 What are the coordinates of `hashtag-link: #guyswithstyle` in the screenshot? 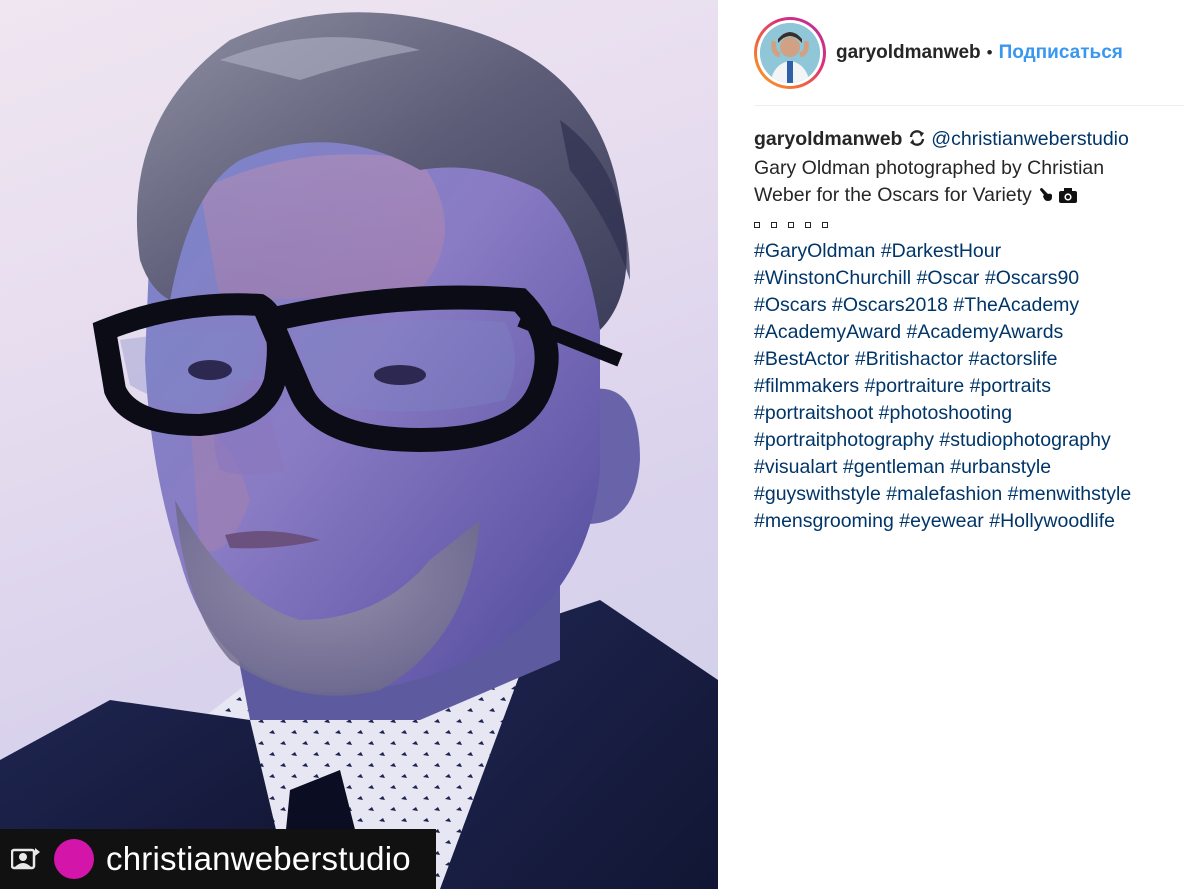 It's located at (817, 494).